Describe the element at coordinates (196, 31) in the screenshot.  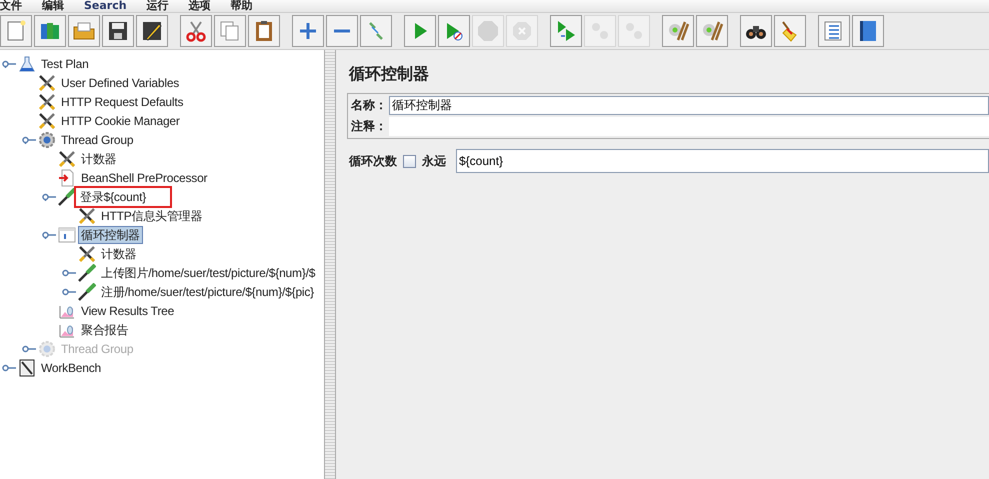
I see `scissors-icon` at that location.